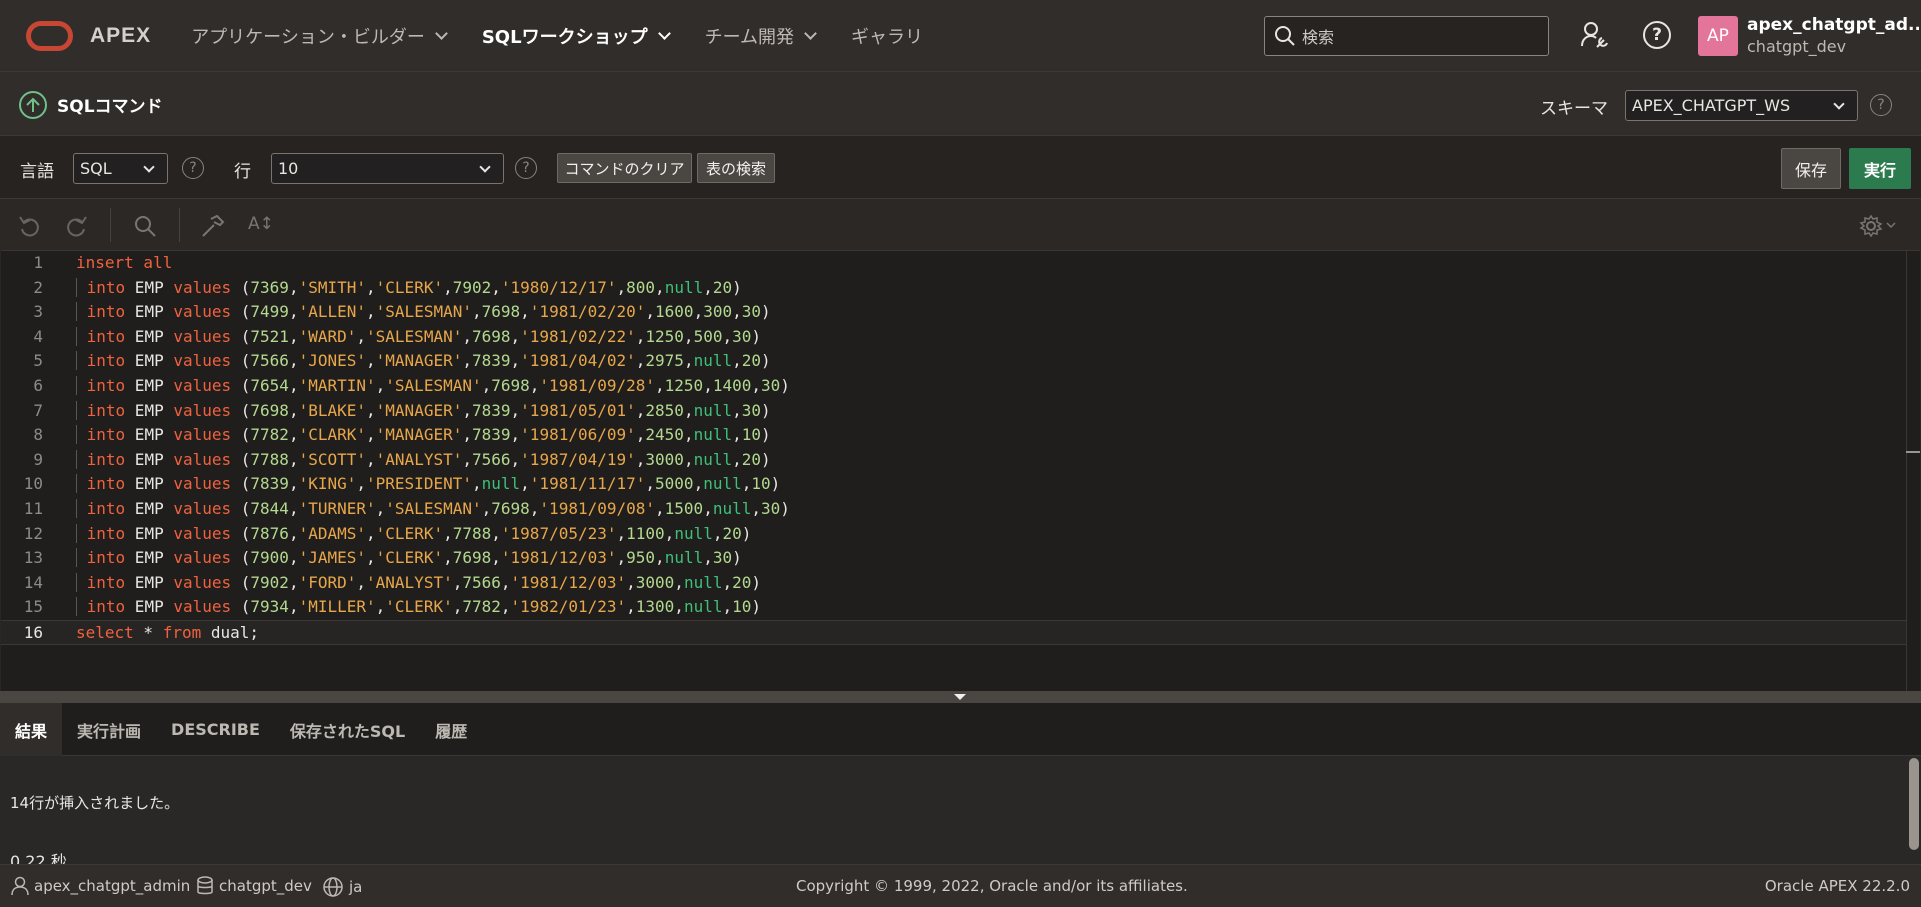  I want to click on code-text: select * from dual;, so click(168, 632).